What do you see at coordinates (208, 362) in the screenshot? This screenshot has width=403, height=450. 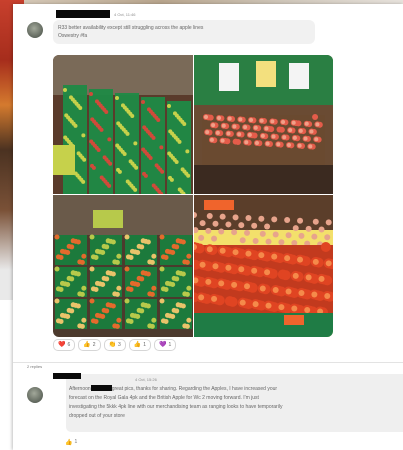 I see `replies-divider` at bounding box center [208, 362].